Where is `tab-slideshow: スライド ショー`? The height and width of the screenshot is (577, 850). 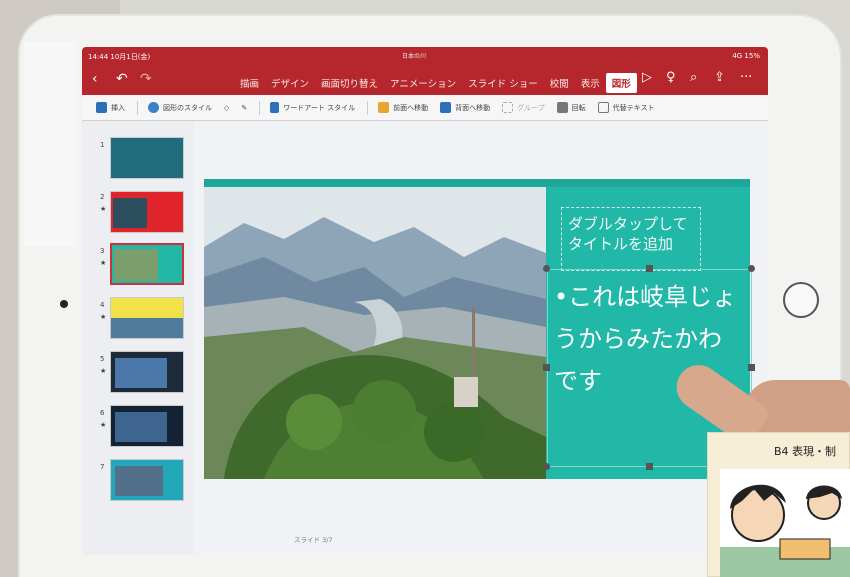 tab-slideshow: スライド ショー is located at coordinates (503, 83).